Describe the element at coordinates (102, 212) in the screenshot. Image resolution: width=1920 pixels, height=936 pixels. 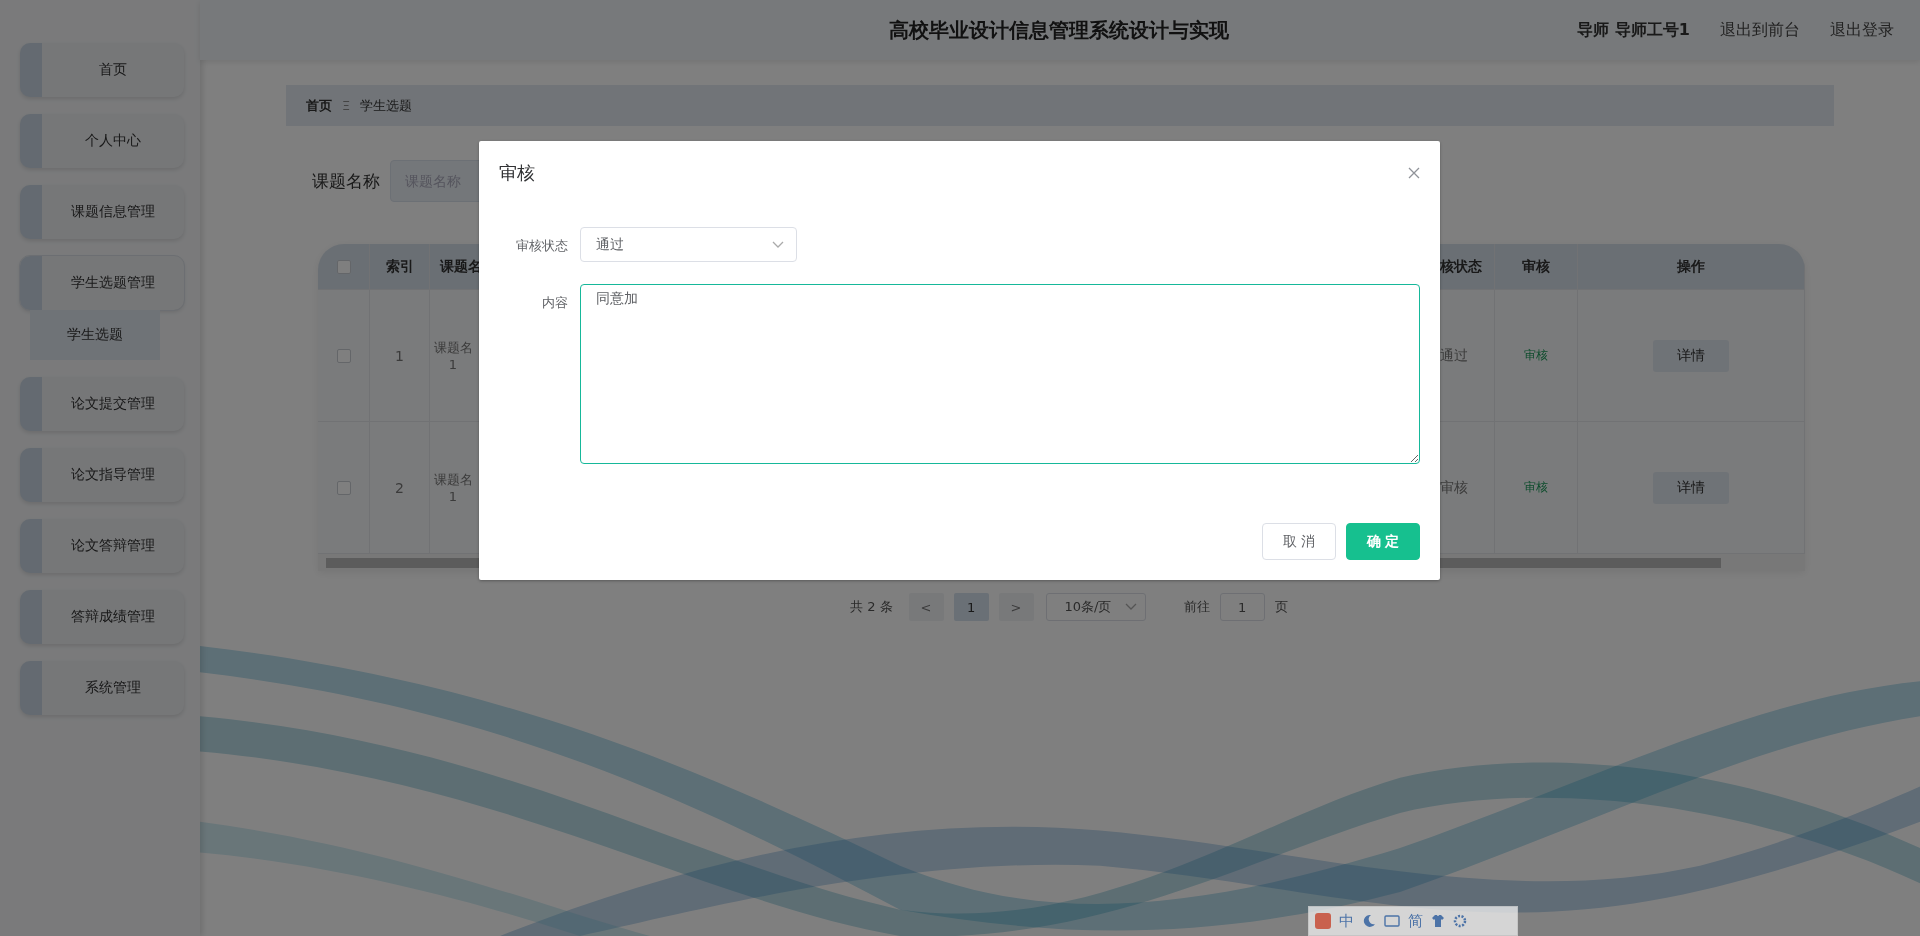
I see `sidebar-item: 课题信息管理` at that location.